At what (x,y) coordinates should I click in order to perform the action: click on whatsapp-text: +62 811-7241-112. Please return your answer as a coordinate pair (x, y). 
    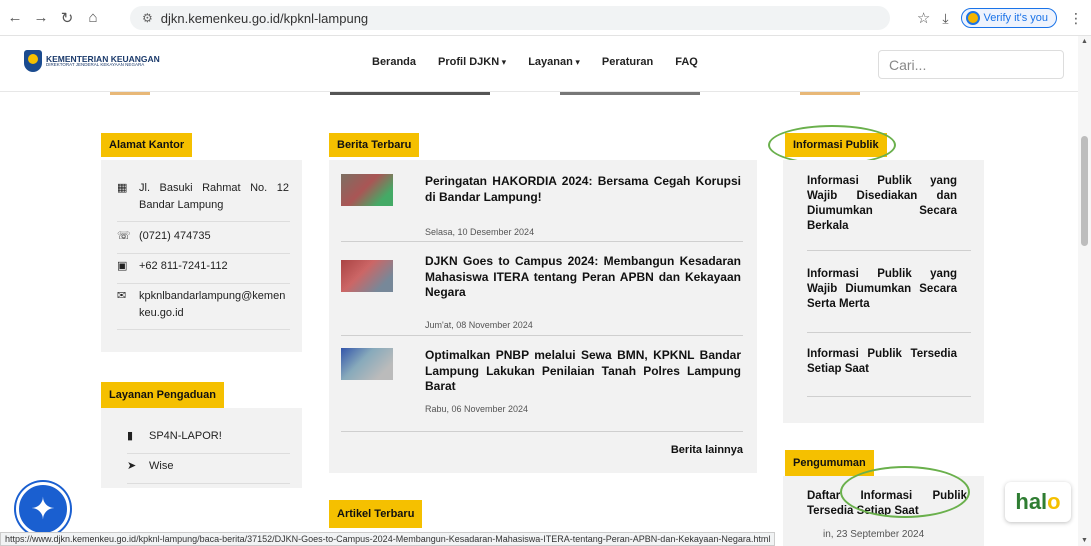
    Looking at the image, I should click on (183, 266).